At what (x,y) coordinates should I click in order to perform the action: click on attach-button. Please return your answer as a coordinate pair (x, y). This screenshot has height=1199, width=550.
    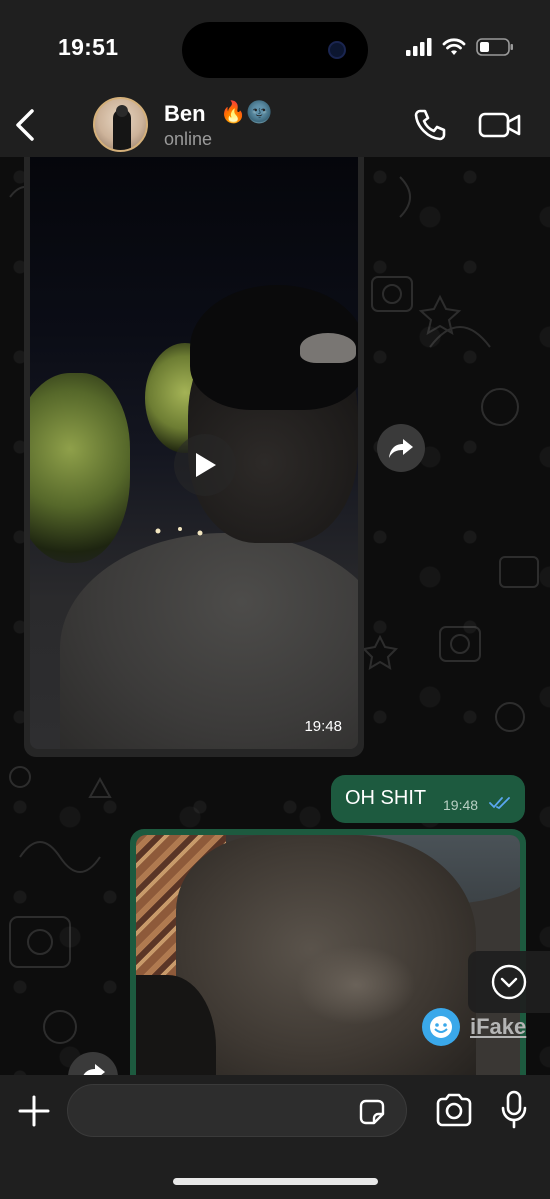
    Looking at the image, I should click on (34, 1111).